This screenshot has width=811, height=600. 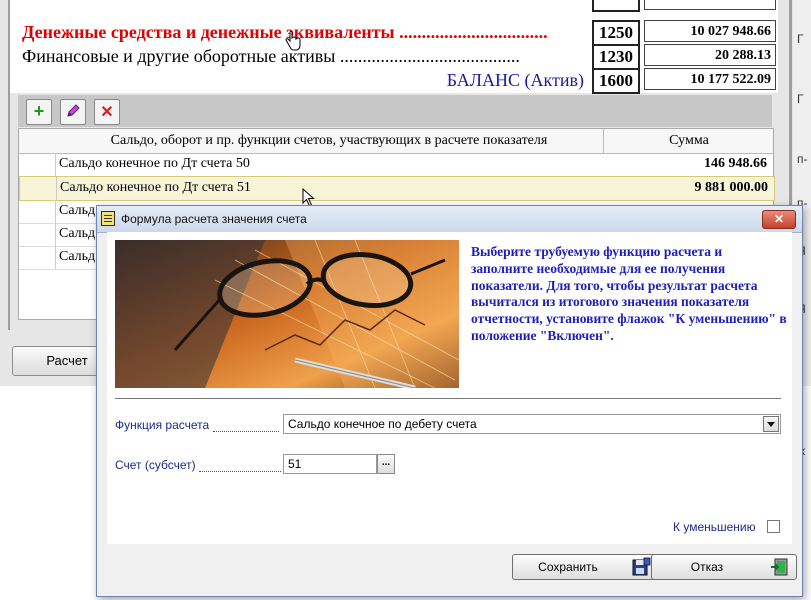 I want to click on reduce-checkbox, so click(x=773, y=526).